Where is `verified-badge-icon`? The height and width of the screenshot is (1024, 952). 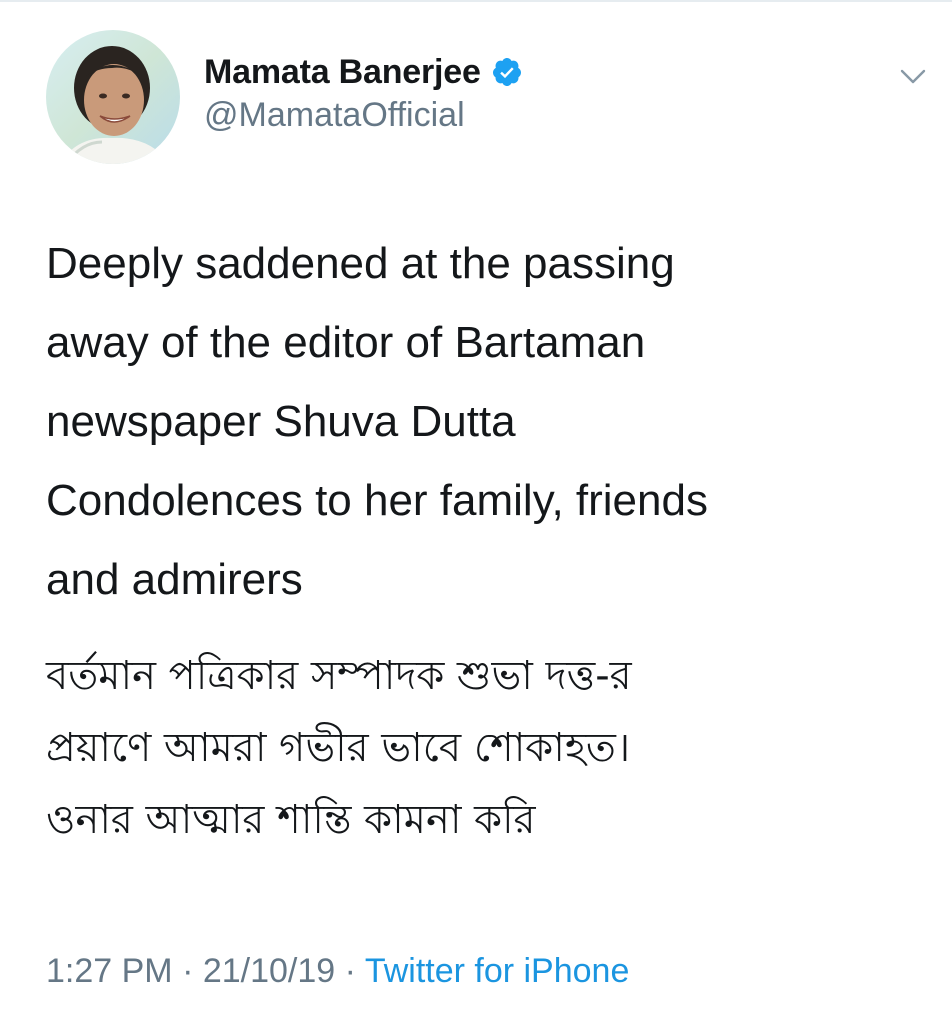 verified-badge-icon is located at coordinates (507, 72).